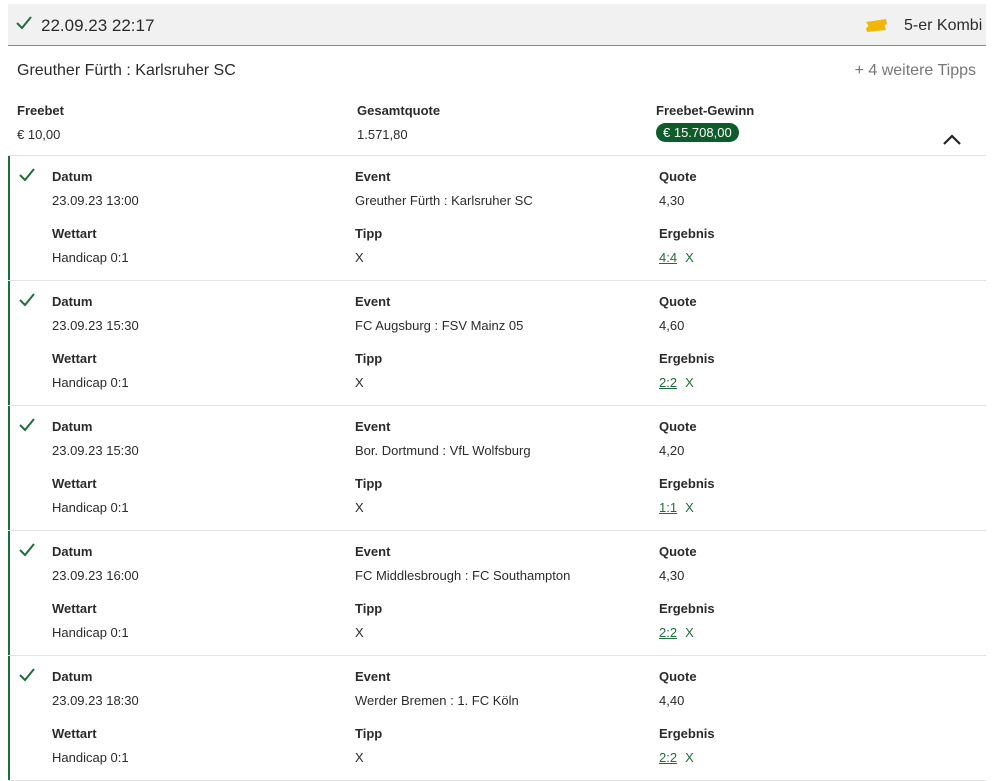 The width and height of the screenshot is (992, 781). Describe the element at coordinates (943, 25) in the screenshot. I see `kombi-label: 5-er Kombi` at that location.